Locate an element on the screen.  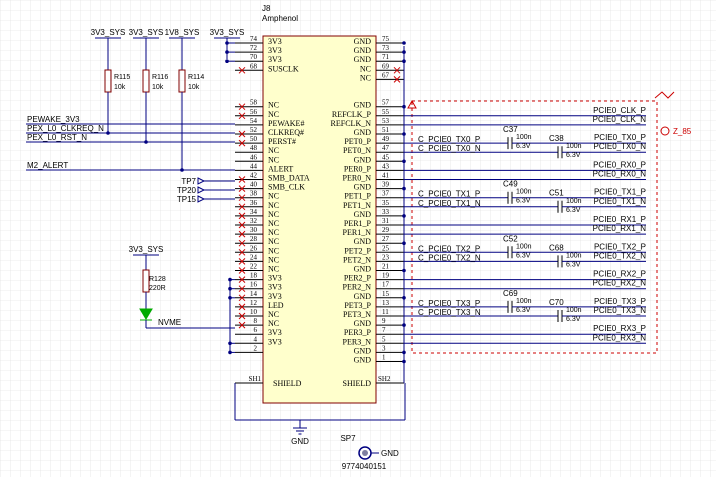
led-resistor-ref: R128 is located at coordinates (157, 279).